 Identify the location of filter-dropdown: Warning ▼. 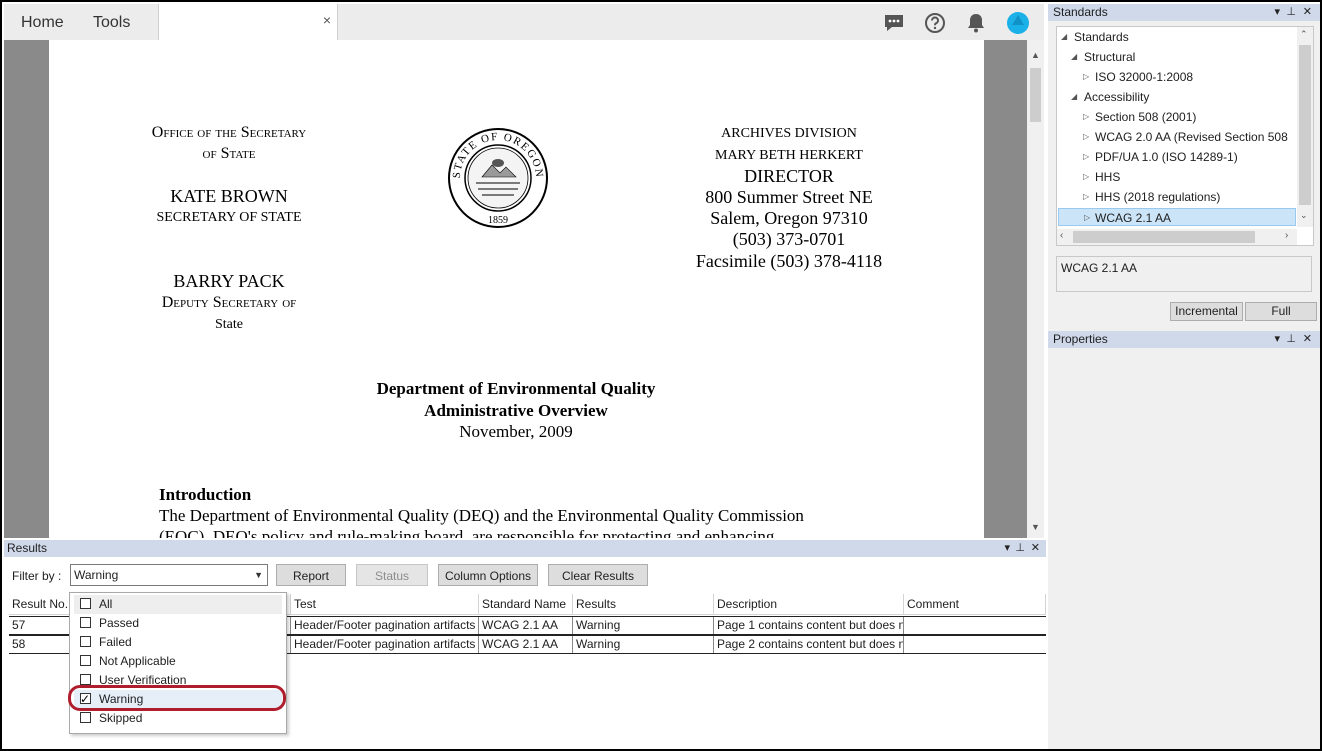
(169, 575).